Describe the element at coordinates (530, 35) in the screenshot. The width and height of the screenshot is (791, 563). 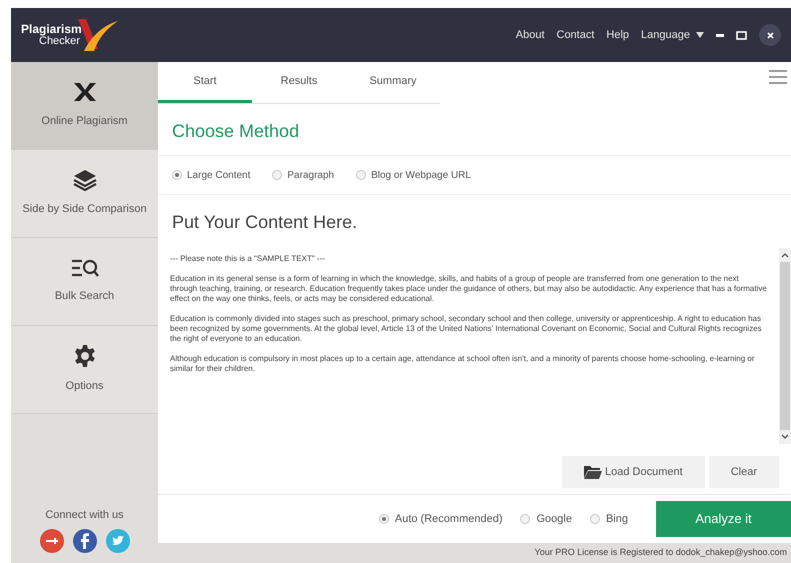
I see `menu-link: About` at that location.